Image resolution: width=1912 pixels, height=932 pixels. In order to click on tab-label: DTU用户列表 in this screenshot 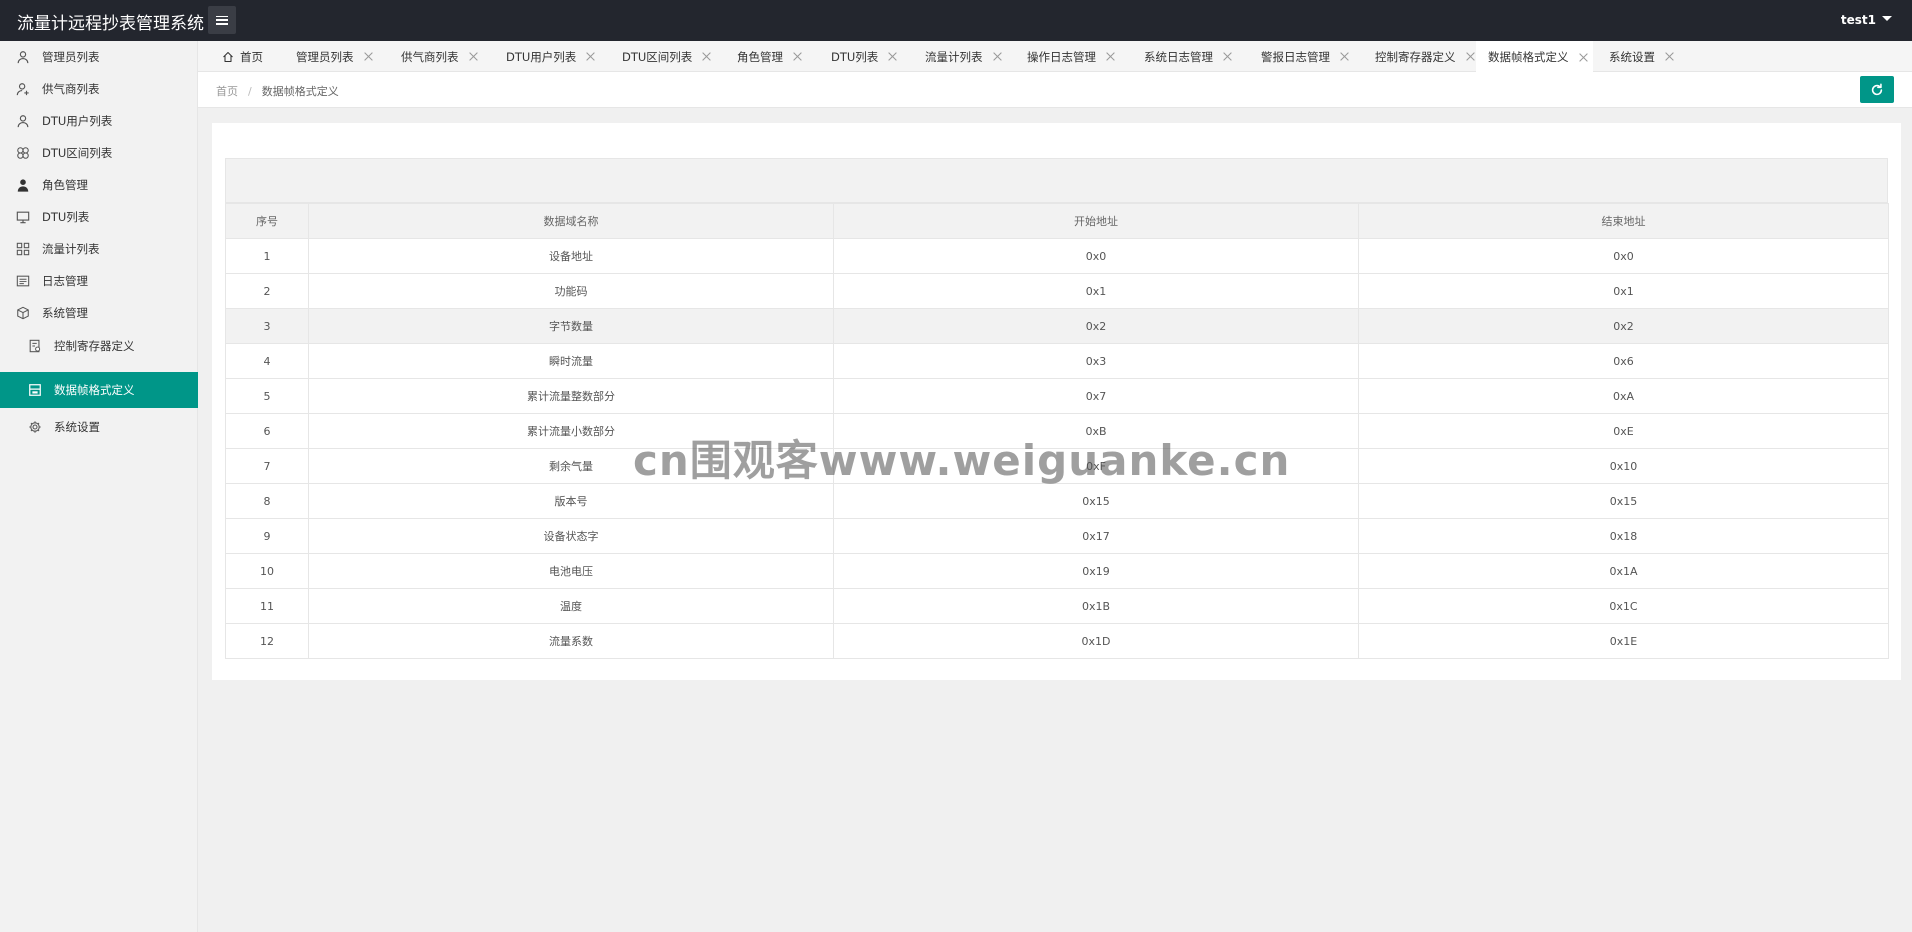, I will do `click(541, 56)`.